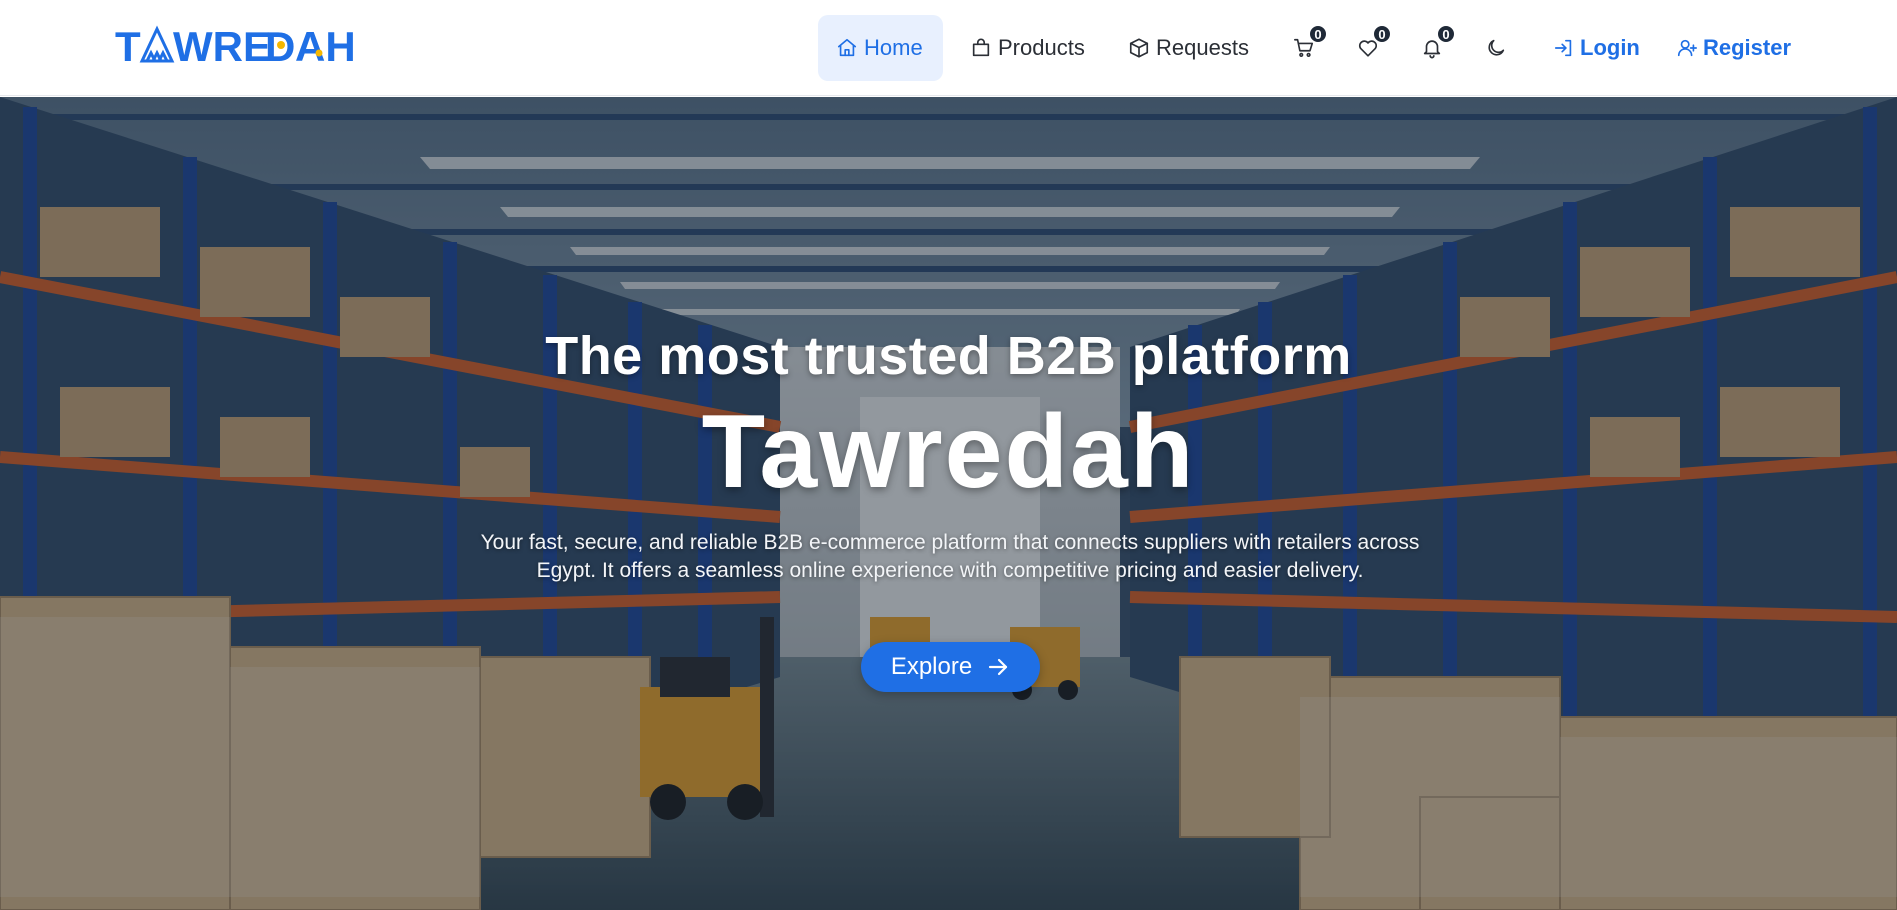 The height and width of the screenshot is (910, 1897). I want to click on nav-products-link: Products, so click(1026, 48).